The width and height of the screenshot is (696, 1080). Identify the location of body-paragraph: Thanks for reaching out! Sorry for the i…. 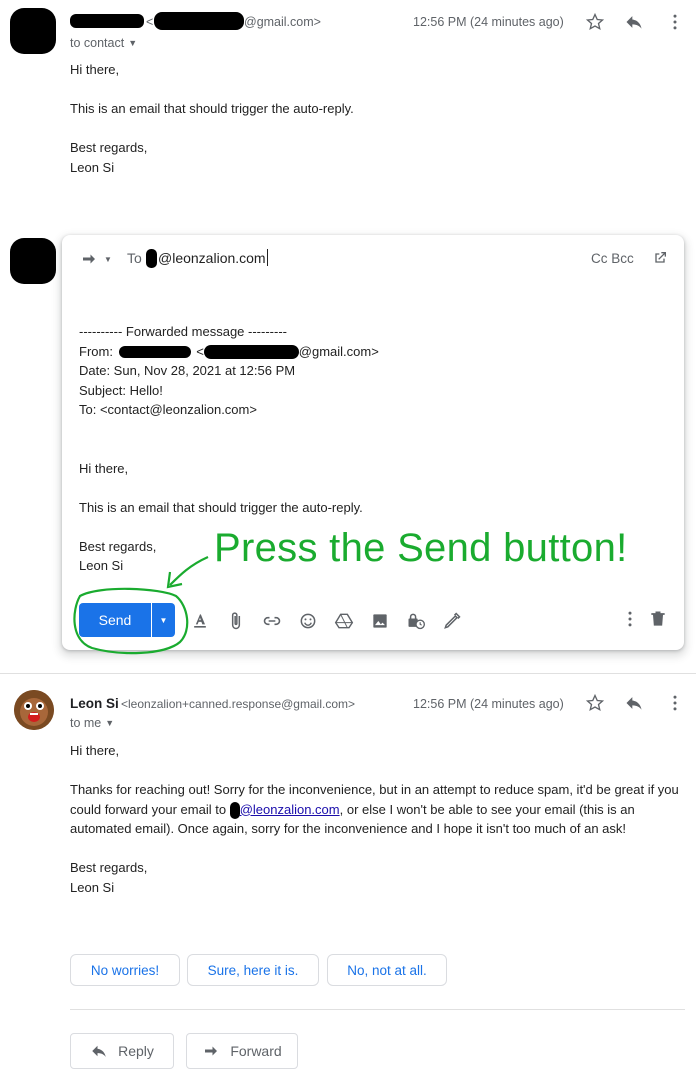
(376, 809).